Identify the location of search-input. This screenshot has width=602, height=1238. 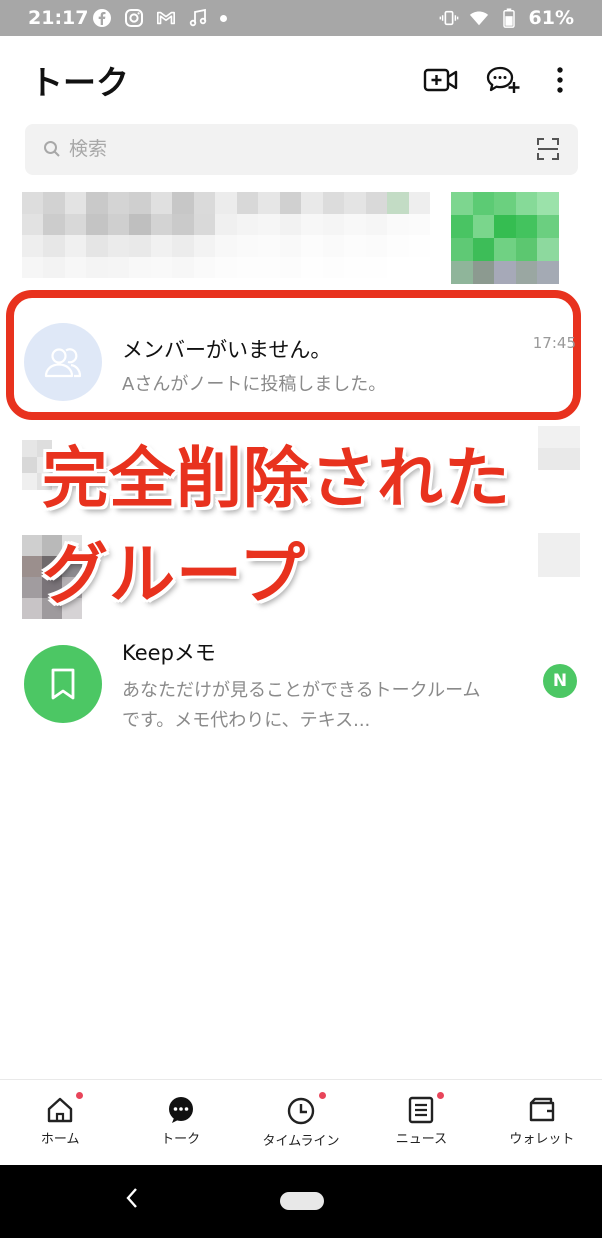
(279, 149).